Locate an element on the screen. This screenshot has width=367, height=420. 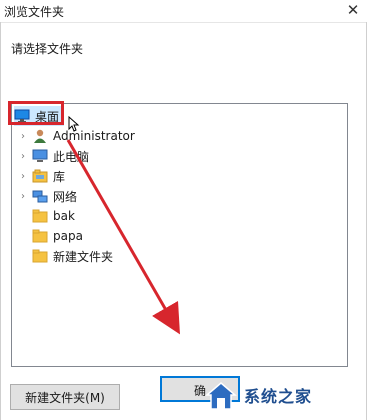
house-logo-icon is located at coordinates (221, 396).